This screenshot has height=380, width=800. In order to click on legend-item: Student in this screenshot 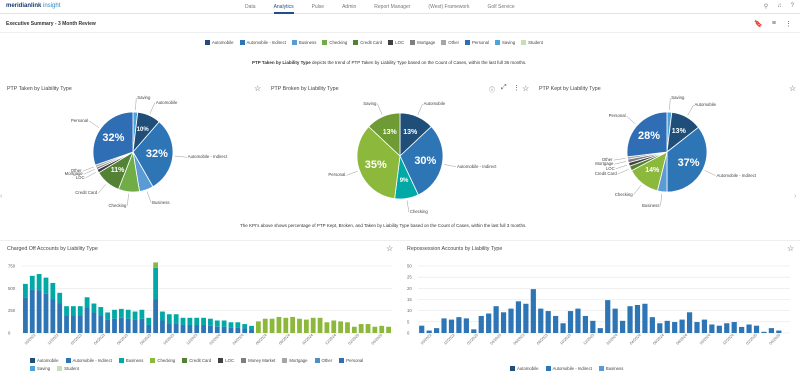, I will do `click(68, 368)`.